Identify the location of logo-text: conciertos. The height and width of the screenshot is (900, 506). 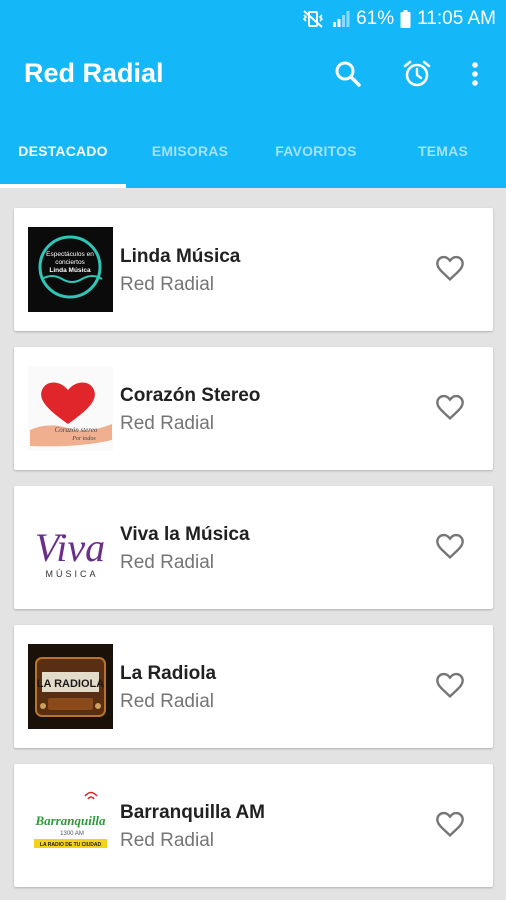
(70, 262).